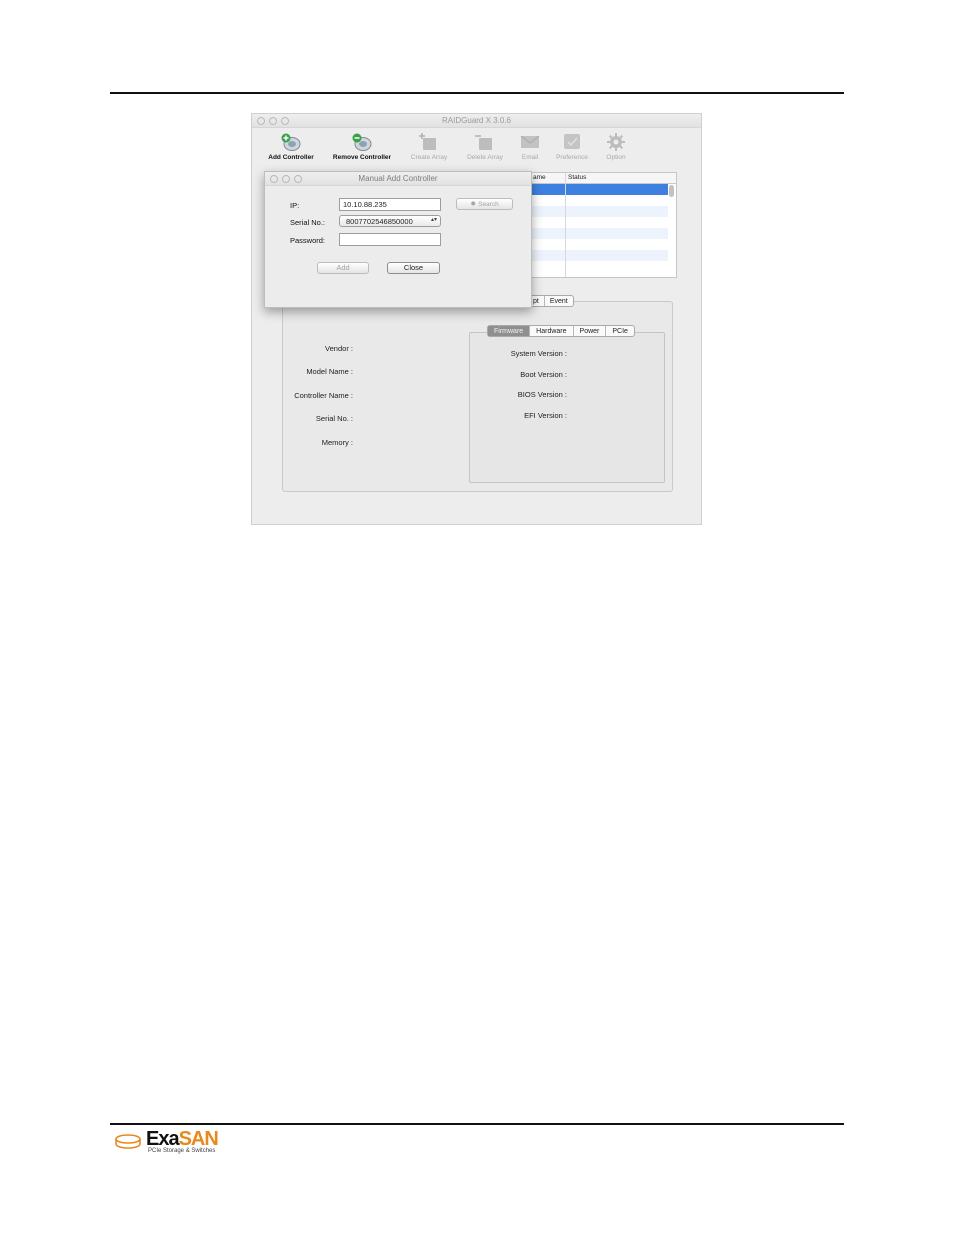  I want to click on dialog-title: Manual Add Controller, so click(398, 178).